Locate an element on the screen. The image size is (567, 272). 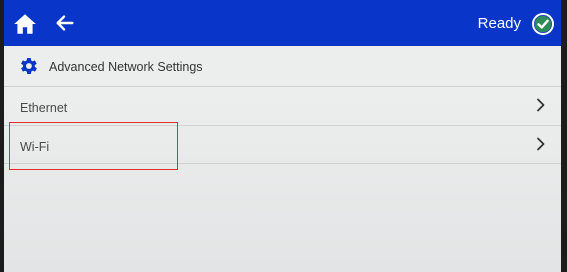
list-item-label: Ethernet is located at coordinates (44, 108).